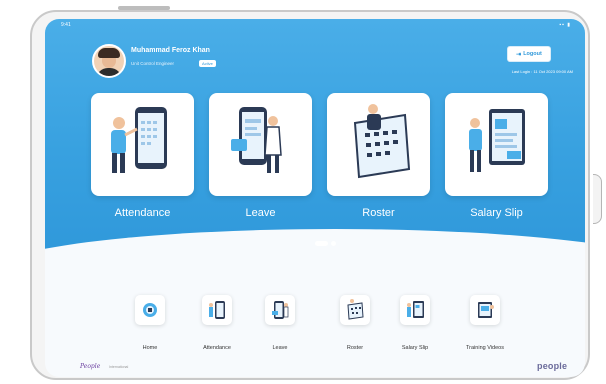 The height and width of the screenshot is (384, 606). Describe the element at coordinates (565, 25) in the screenshot. I see `status-icons: ▪▪ ▮` at that location.